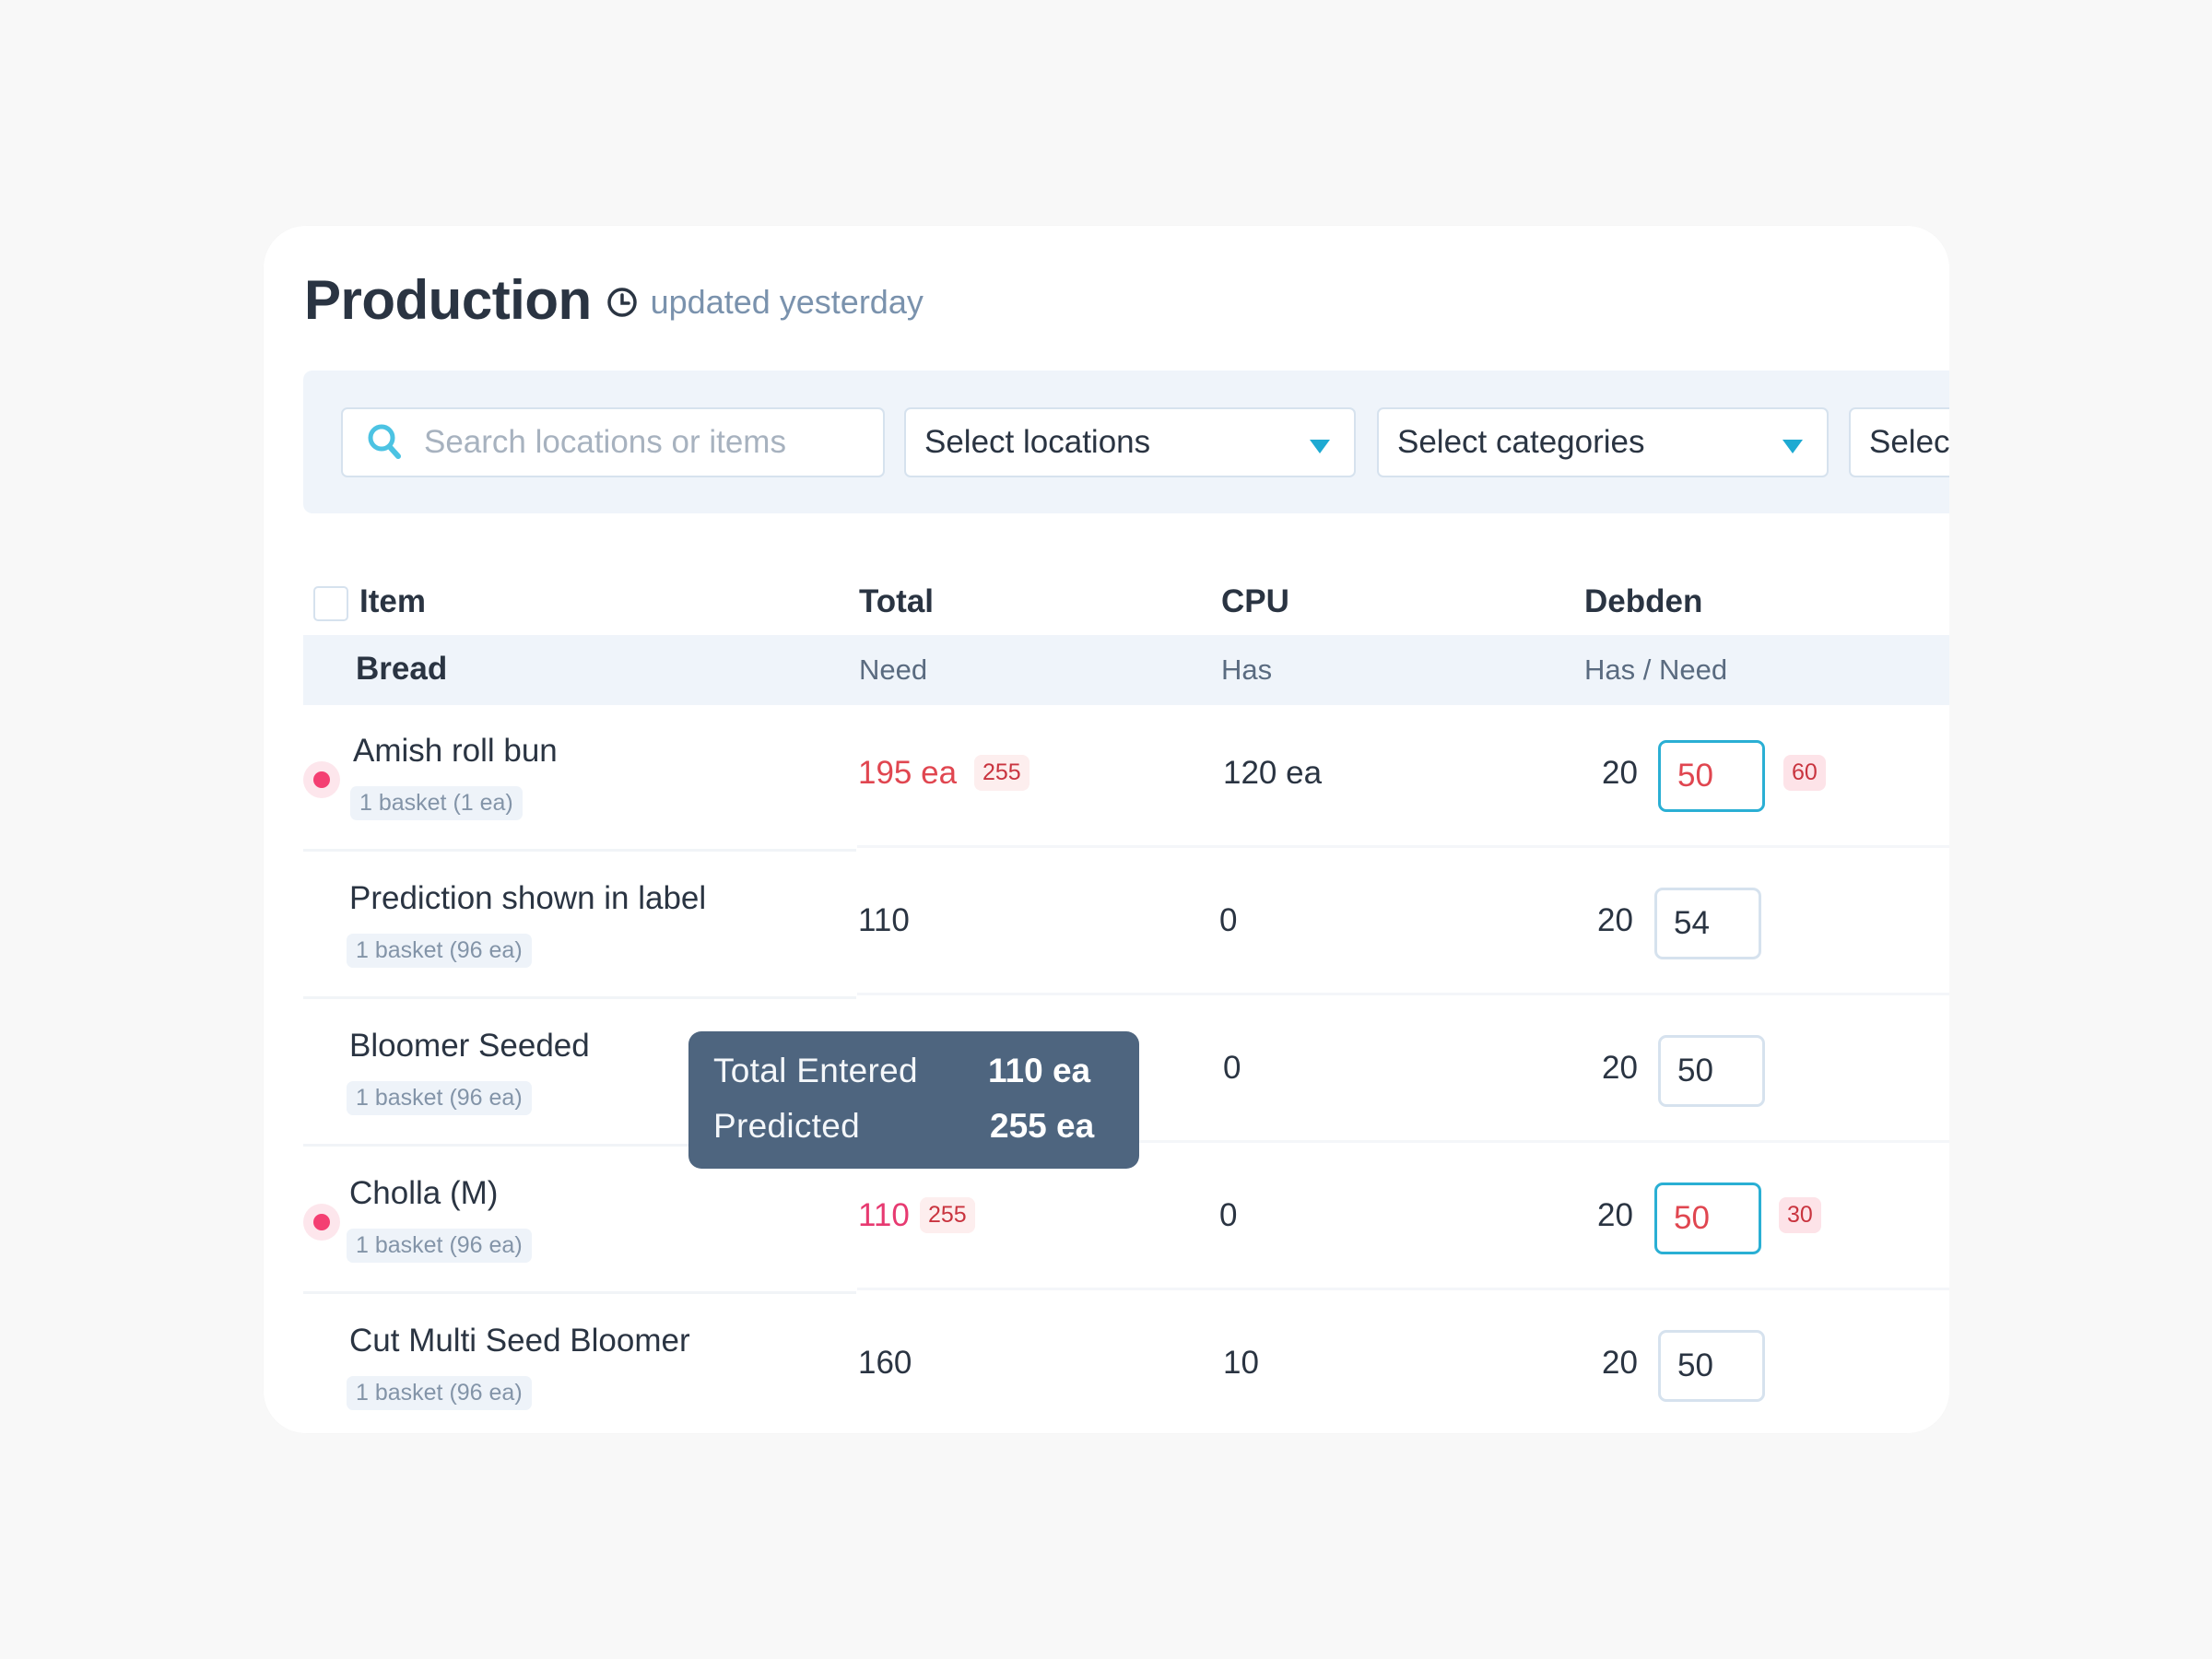  Describe the element at coordinates (1126, 670) in the screenshot. I see `category-row-bread: Bread Need Has Has / Need` at that location.